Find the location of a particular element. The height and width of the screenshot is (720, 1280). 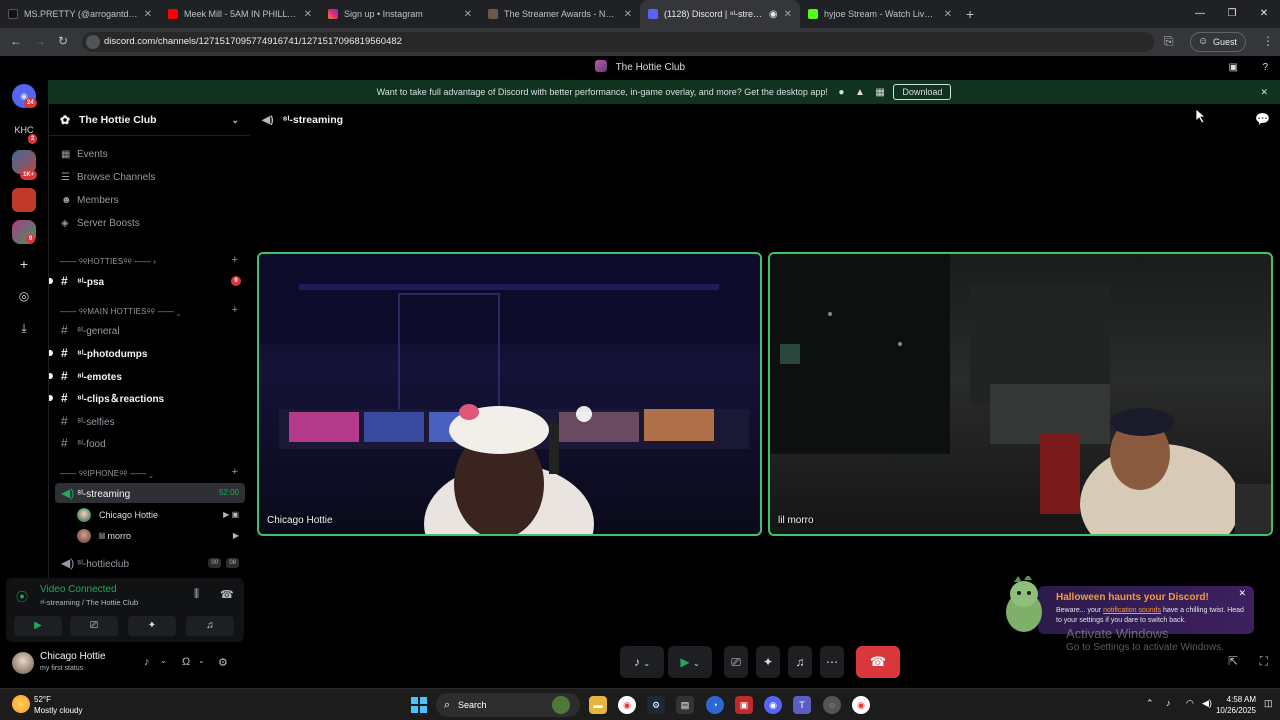

server-header: ✿ The Hottie Club ⌄ is located at coordinates (150, 120).